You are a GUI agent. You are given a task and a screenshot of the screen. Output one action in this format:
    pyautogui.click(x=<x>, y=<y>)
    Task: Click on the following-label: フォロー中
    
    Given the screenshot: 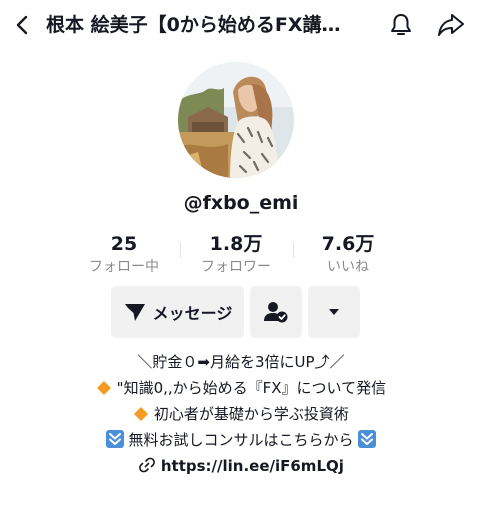 What is the action you would take?
    pyautogui.click(x=124, y=267)
    